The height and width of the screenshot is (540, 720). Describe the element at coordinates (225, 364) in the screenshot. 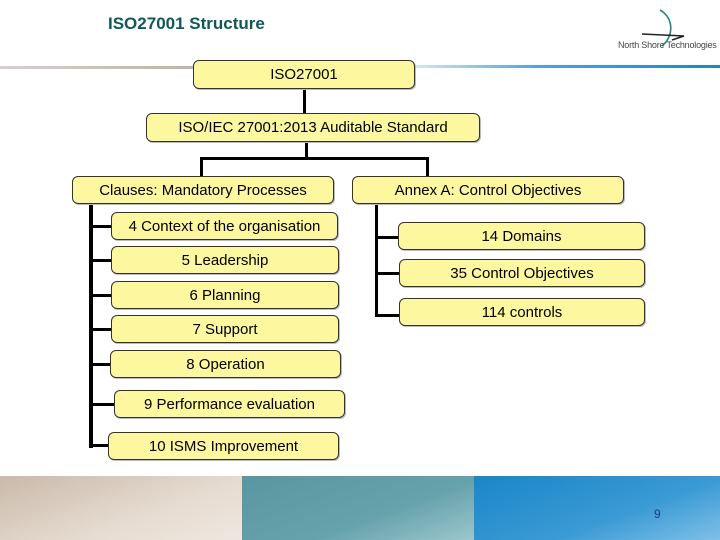

I see `clause-item: 8 Operation` at that location.